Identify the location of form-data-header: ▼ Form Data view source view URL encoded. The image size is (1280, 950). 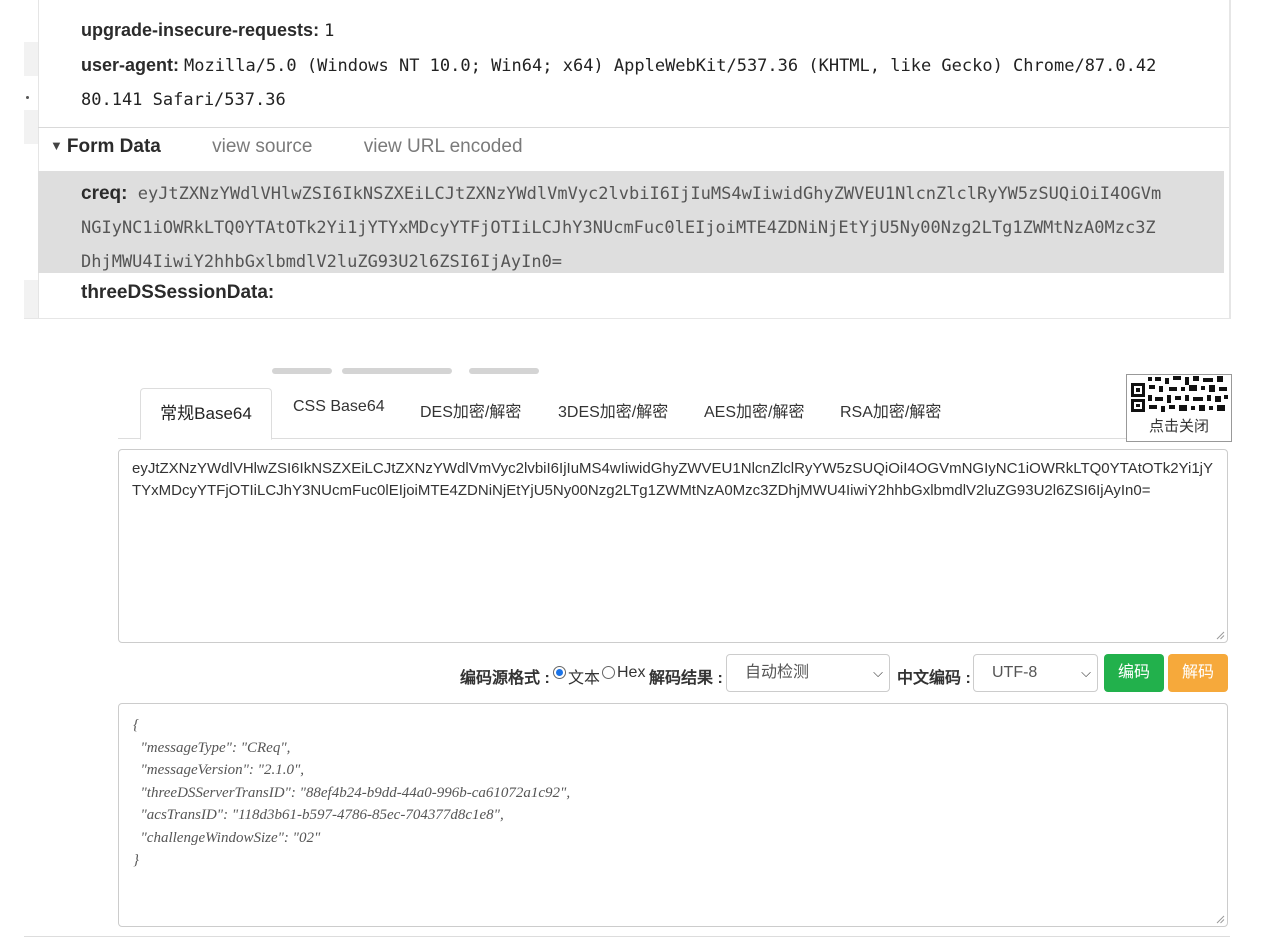
(286, 149).